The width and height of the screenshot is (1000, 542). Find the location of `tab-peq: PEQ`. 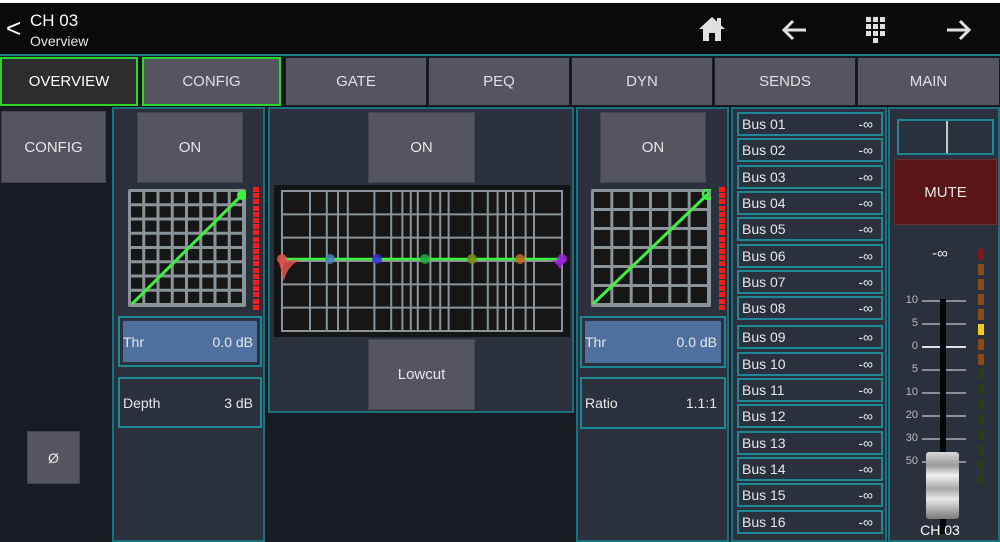

tab-peq: PEQ is located at coordinates (499, 81).